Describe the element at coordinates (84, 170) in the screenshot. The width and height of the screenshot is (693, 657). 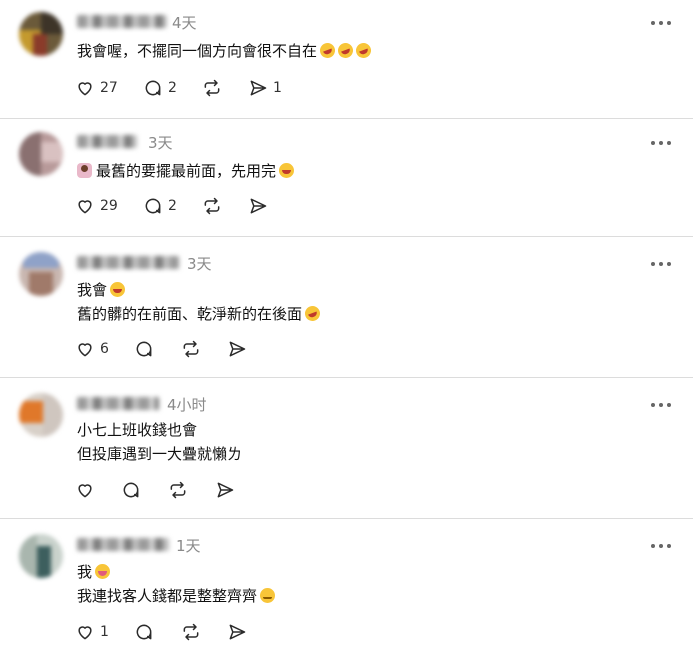
I see `person-emoji-icon` at that location.